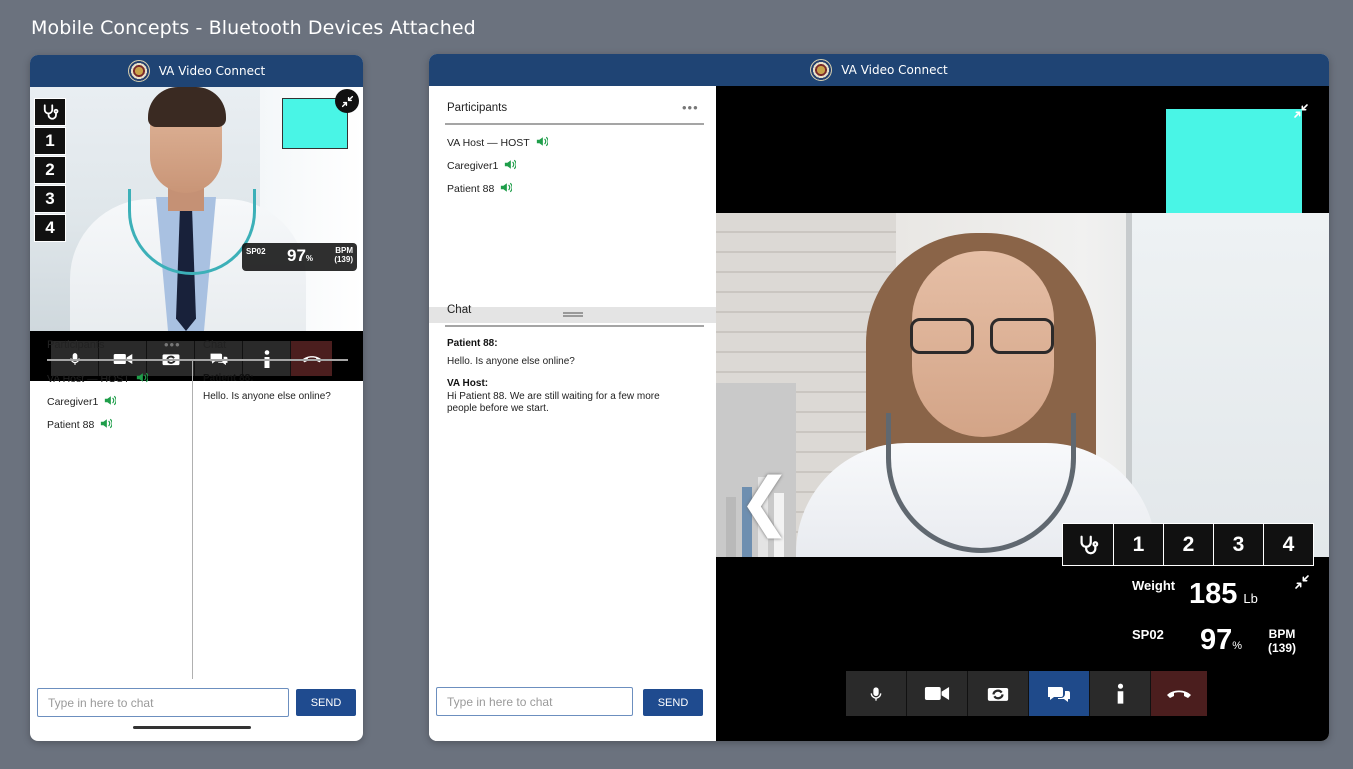  I want to click on info-icon, so click(1120, 693).